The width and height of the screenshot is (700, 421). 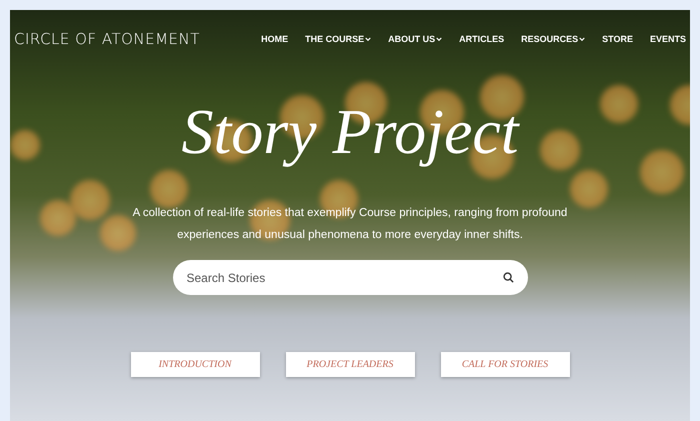 What do you see at coordinates (350, 364) in the screenshot?
I see `section-button: PROJECT LEADERS` at bounding box center [350, 364].